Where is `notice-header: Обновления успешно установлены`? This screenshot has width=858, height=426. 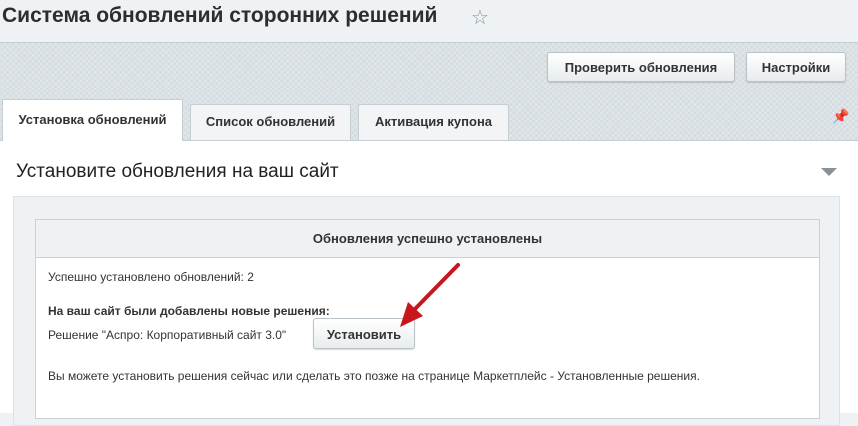
notice-header: Обновления успешно установлены is located at coordinates (427, 239).